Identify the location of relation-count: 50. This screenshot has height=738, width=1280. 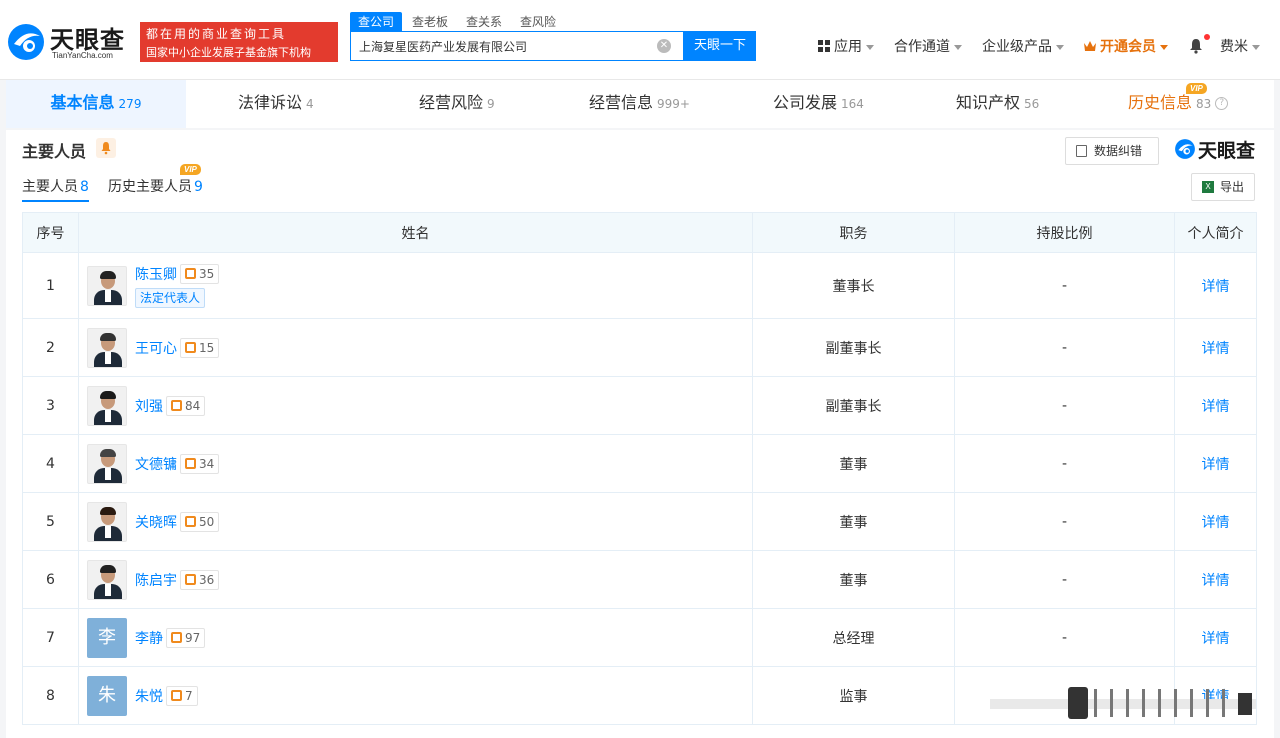
(207, 521).